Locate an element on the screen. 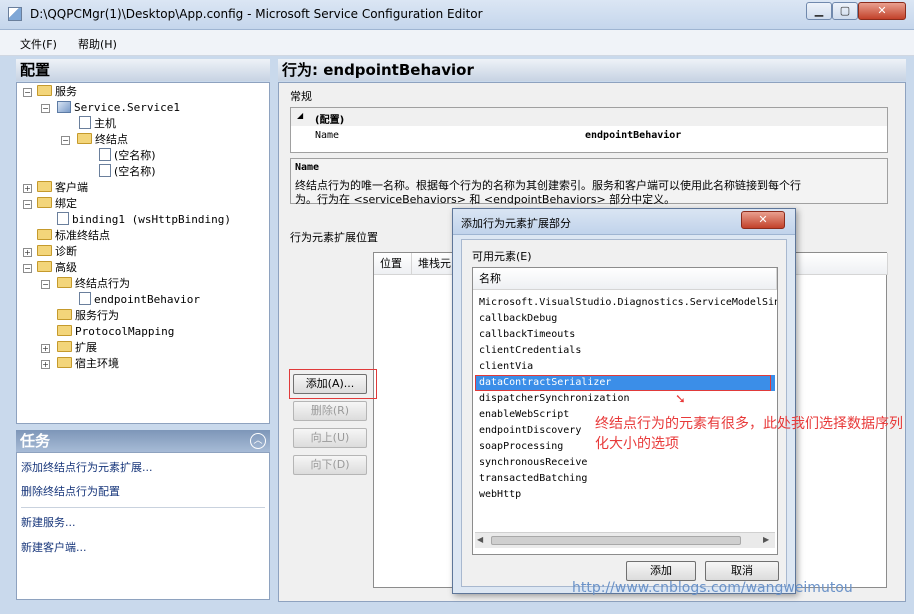 This screenshot has height=614, width=914. tree-item-clients: 客户端 is located at coordinates (62, 188).